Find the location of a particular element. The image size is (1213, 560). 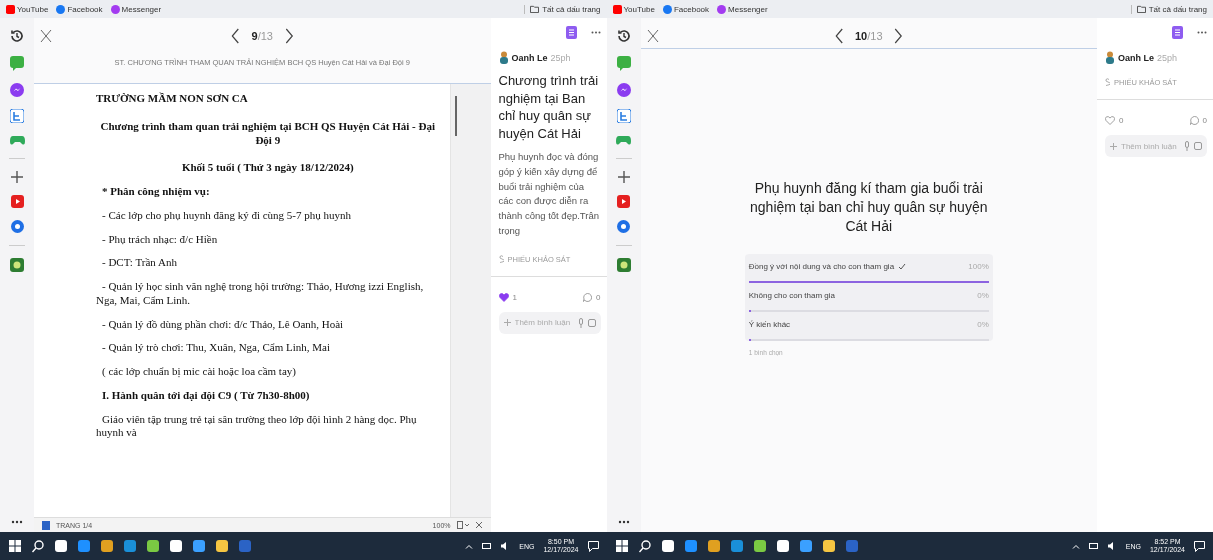

post-description: Phụ huynh đọc và đóng góp ý kiến xây dựng để buổi trải nghiệm của các con được diễn ra thành công tốt đẹp.Trân trọng is located at coordinates (549, 194).